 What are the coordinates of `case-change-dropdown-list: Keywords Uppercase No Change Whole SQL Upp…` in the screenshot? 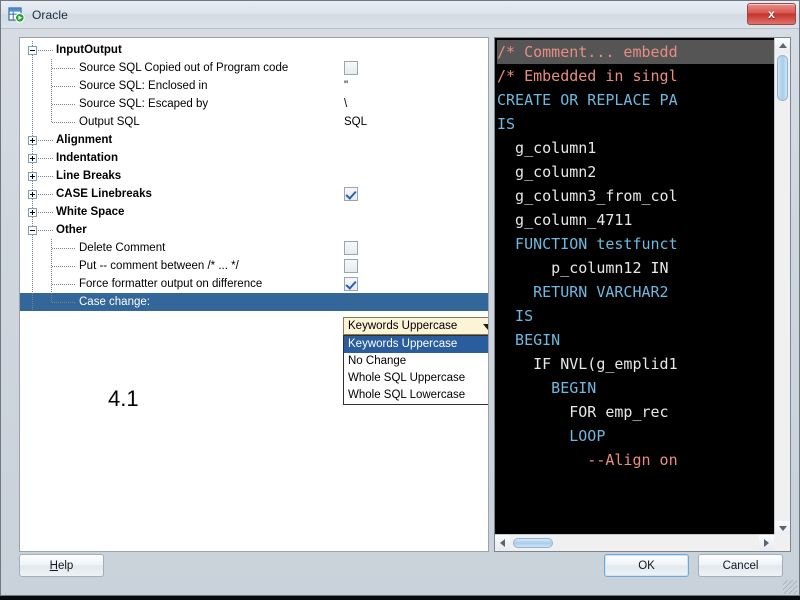 It's located at (415, 370).